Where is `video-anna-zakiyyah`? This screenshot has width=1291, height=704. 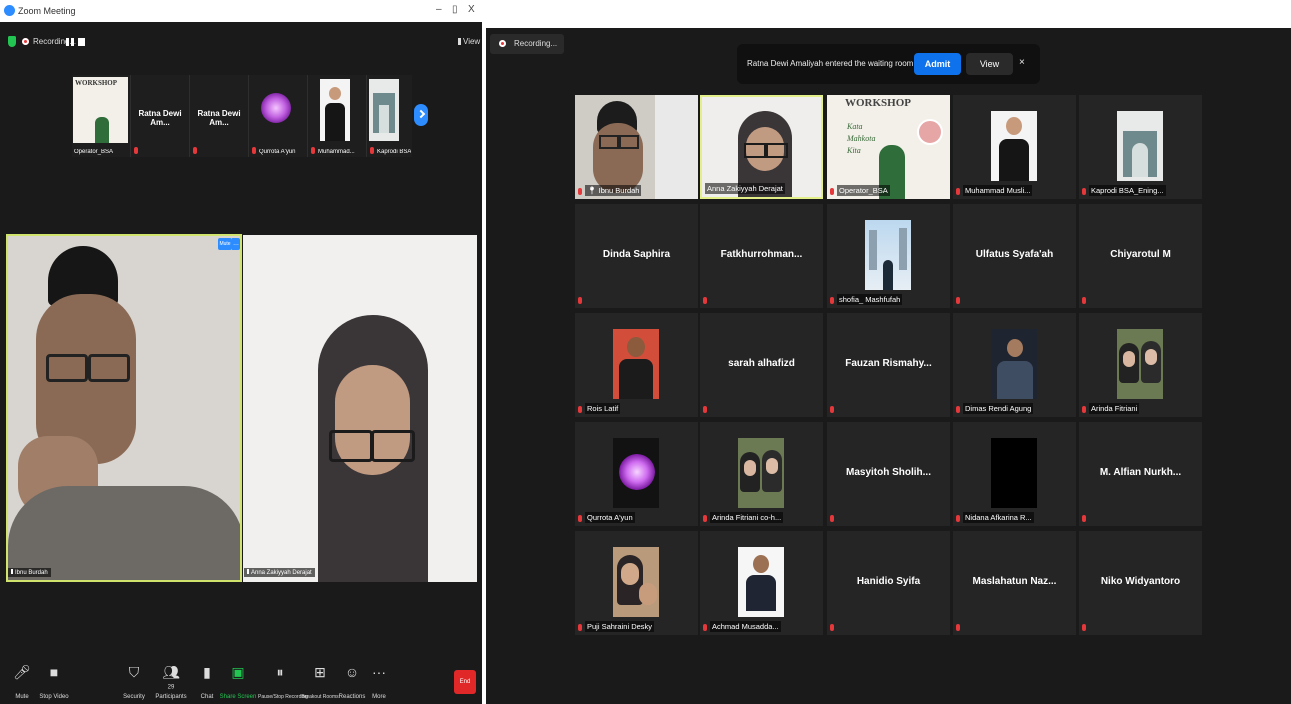 video-anna-zakiyyah is located at coordinates (360, 408).